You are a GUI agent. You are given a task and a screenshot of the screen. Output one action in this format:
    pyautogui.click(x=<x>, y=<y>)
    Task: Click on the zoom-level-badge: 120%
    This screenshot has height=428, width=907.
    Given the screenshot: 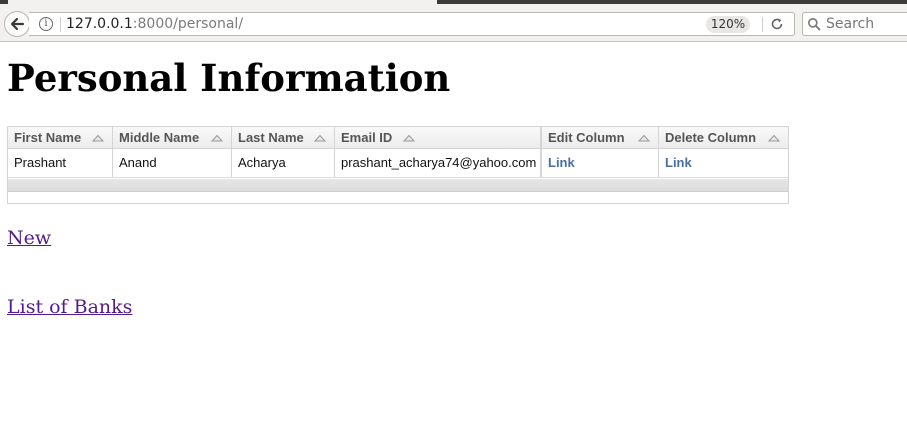 What is the action you would take?
    pyautogui.click(x=728, y=24)
    